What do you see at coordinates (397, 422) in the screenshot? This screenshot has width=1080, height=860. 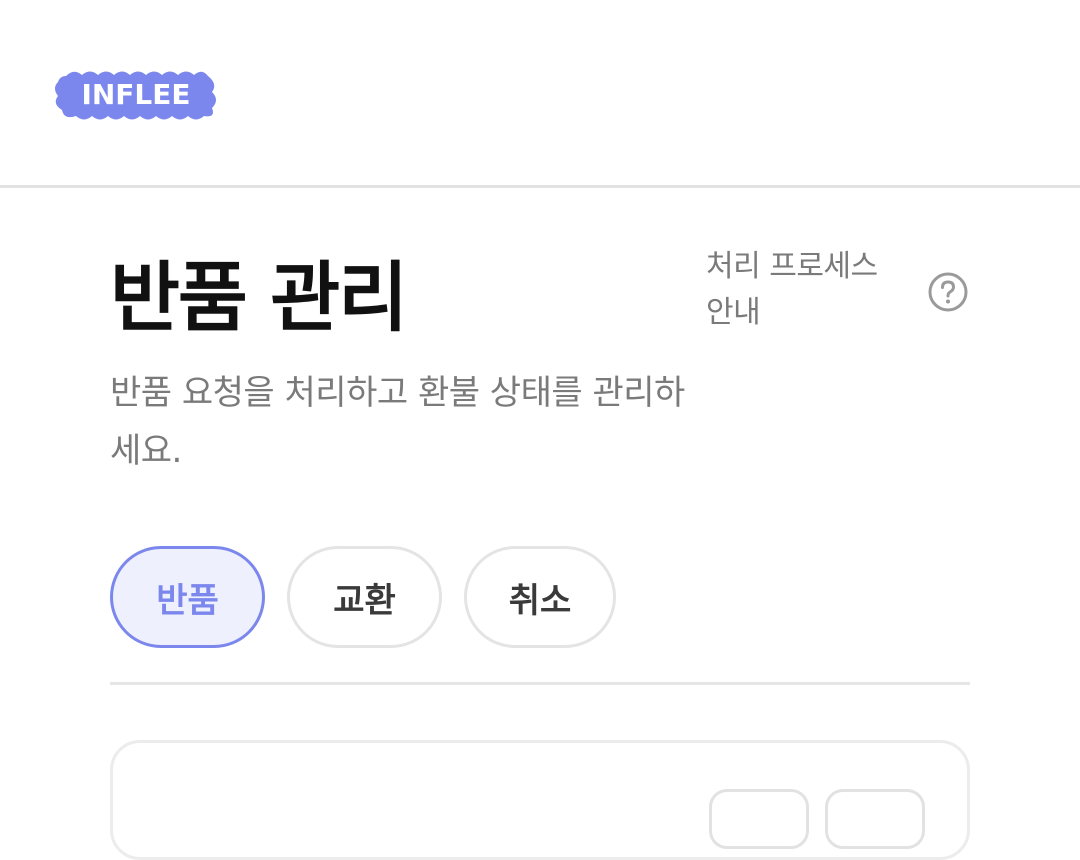 I see `page-subtitle: 반품 요청을 처리하고 환불 상태를 관리하세요.` at bounding box center [397, 422].